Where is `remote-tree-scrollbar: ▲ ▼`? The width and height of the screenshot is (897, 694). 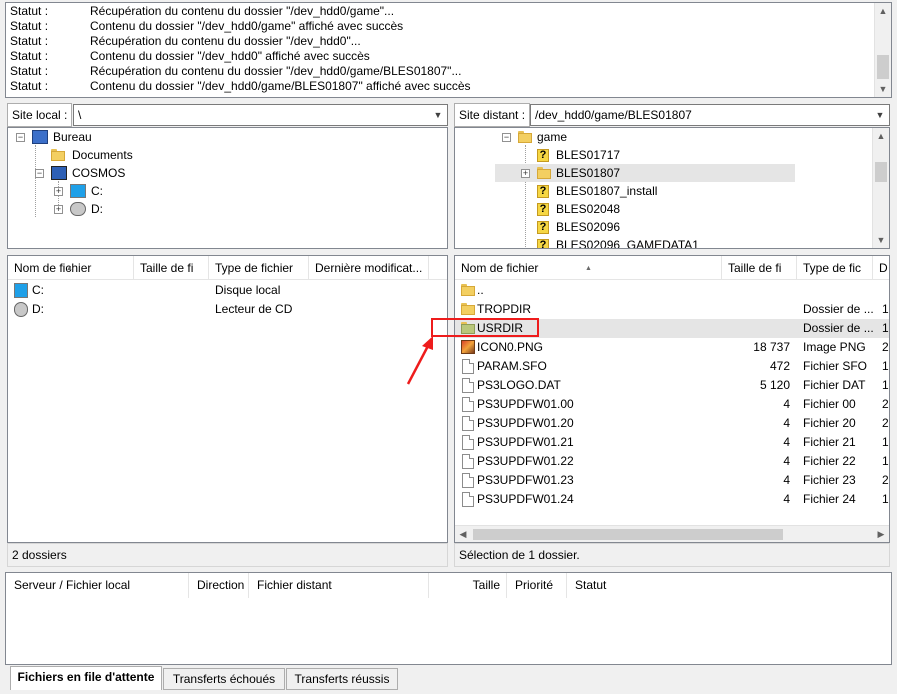
remote-tree-scrollbar: ▲ ▼ is located at coordinates (880, 188).